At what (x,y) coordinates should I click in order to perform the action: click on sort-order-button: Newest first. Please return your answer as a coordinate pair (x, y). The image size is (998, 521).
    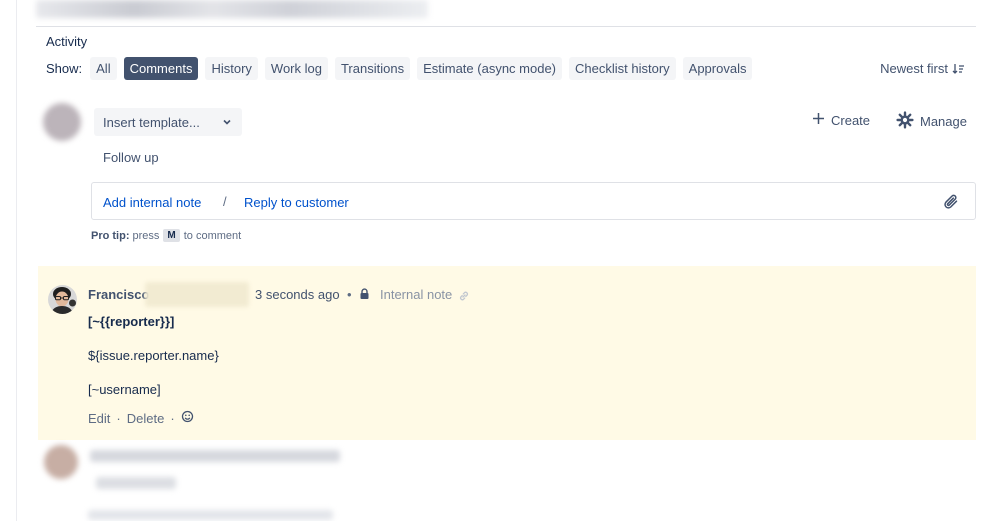
    Looking at the image, I should click on (922, 68).